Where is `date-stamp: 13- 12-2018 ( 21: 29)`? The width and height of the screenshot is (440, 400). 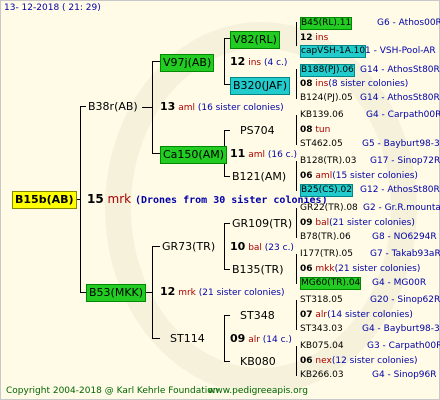
date-stamp: 13- 12-2018 ( 21: 29) is located at coordinates (52, 8).